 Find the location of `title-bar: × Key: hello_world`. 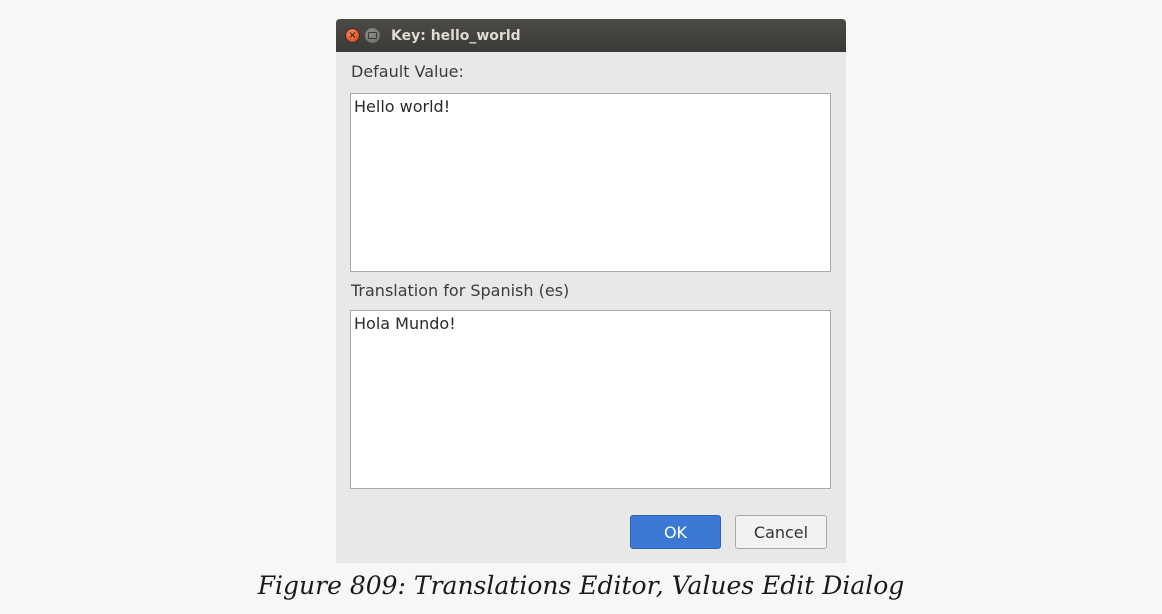

title-bar: × Key: hello_world is located at coordinates (591, 35).